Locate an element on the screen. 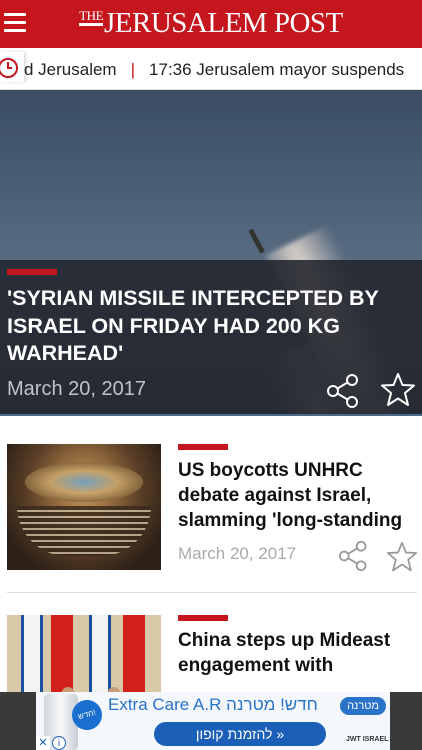 This screenshot has width=422, height=750. missile-image is located at coordinates (256, 241).